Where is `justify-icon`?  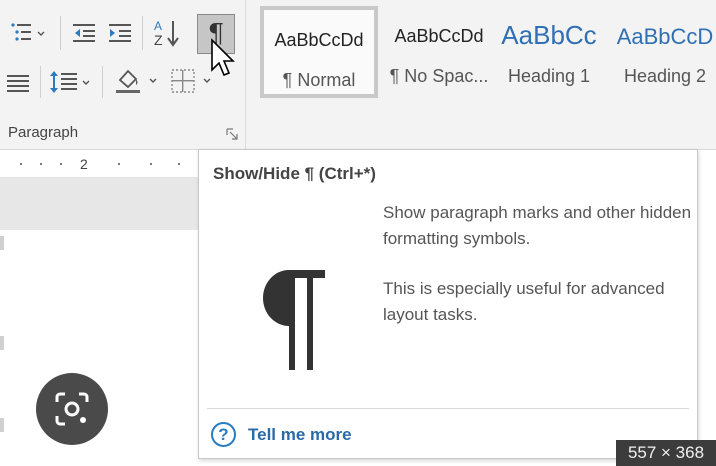
justify-icon is located at coordinates (18, 83).